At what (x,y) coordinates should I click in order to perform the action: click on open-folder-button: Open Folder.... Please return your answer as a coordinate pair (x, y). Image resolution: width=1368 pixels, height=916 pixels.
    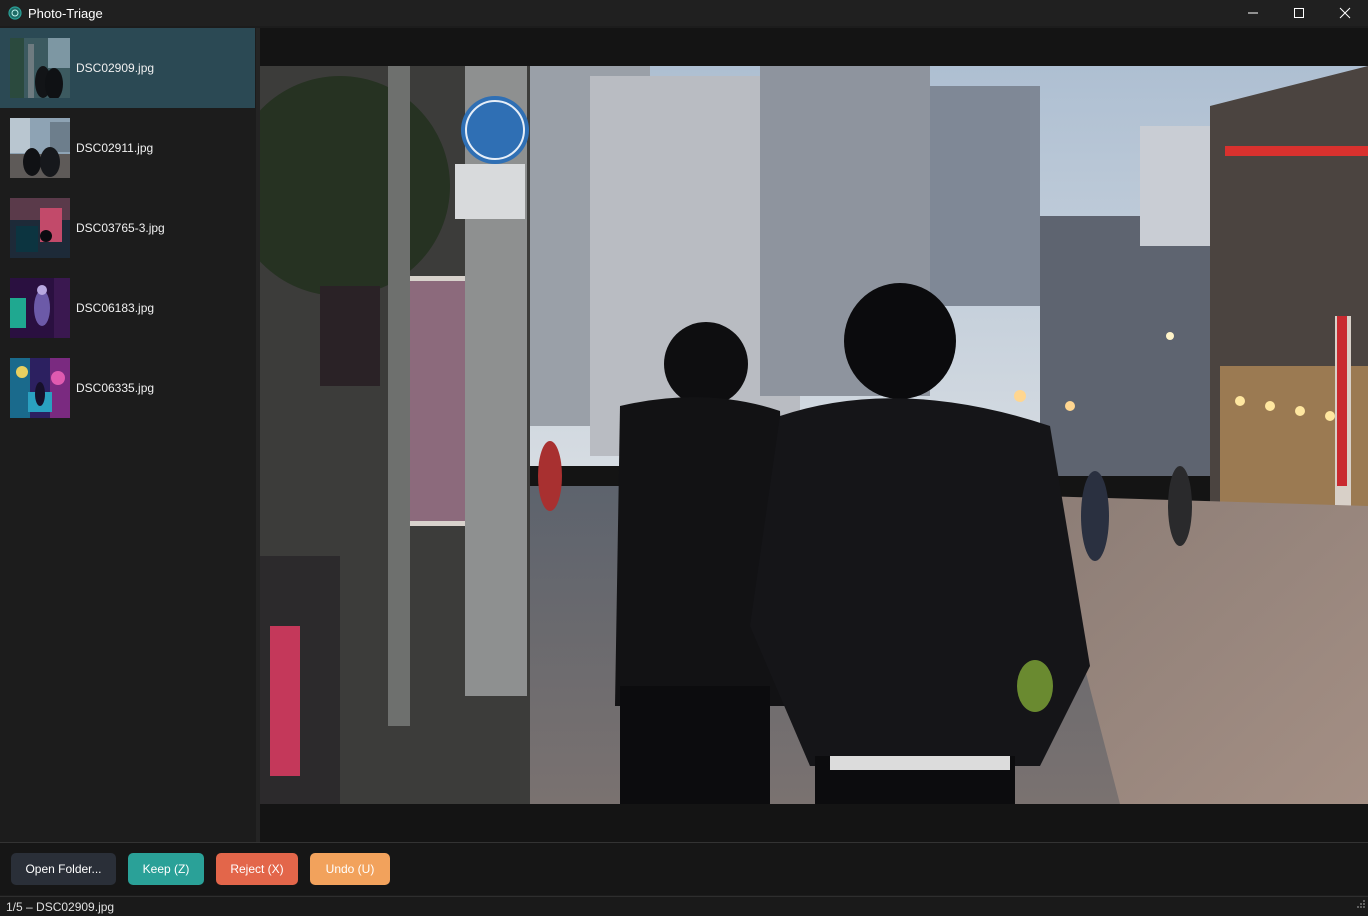
    Looking at the image, I should click on (63, 869).